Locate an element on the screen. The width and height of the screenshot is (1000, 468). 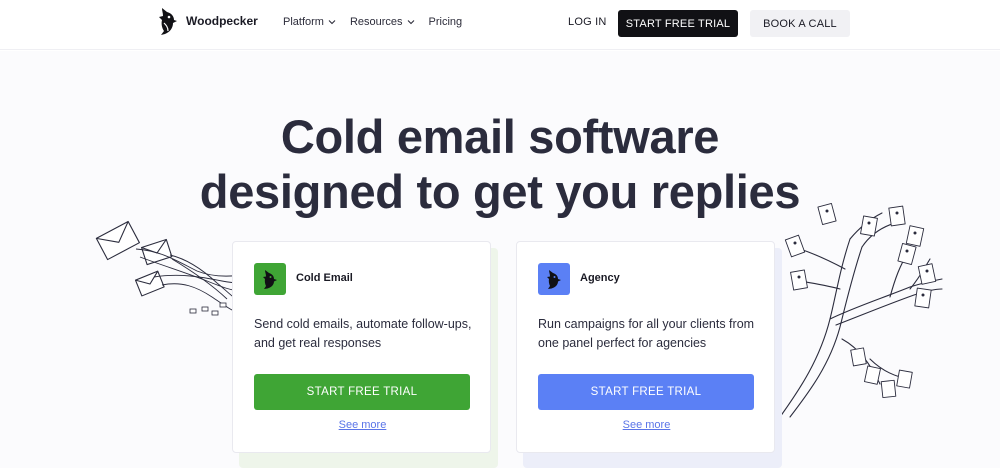
agency-see-more-link: See more is located at coordinates (646, 425).